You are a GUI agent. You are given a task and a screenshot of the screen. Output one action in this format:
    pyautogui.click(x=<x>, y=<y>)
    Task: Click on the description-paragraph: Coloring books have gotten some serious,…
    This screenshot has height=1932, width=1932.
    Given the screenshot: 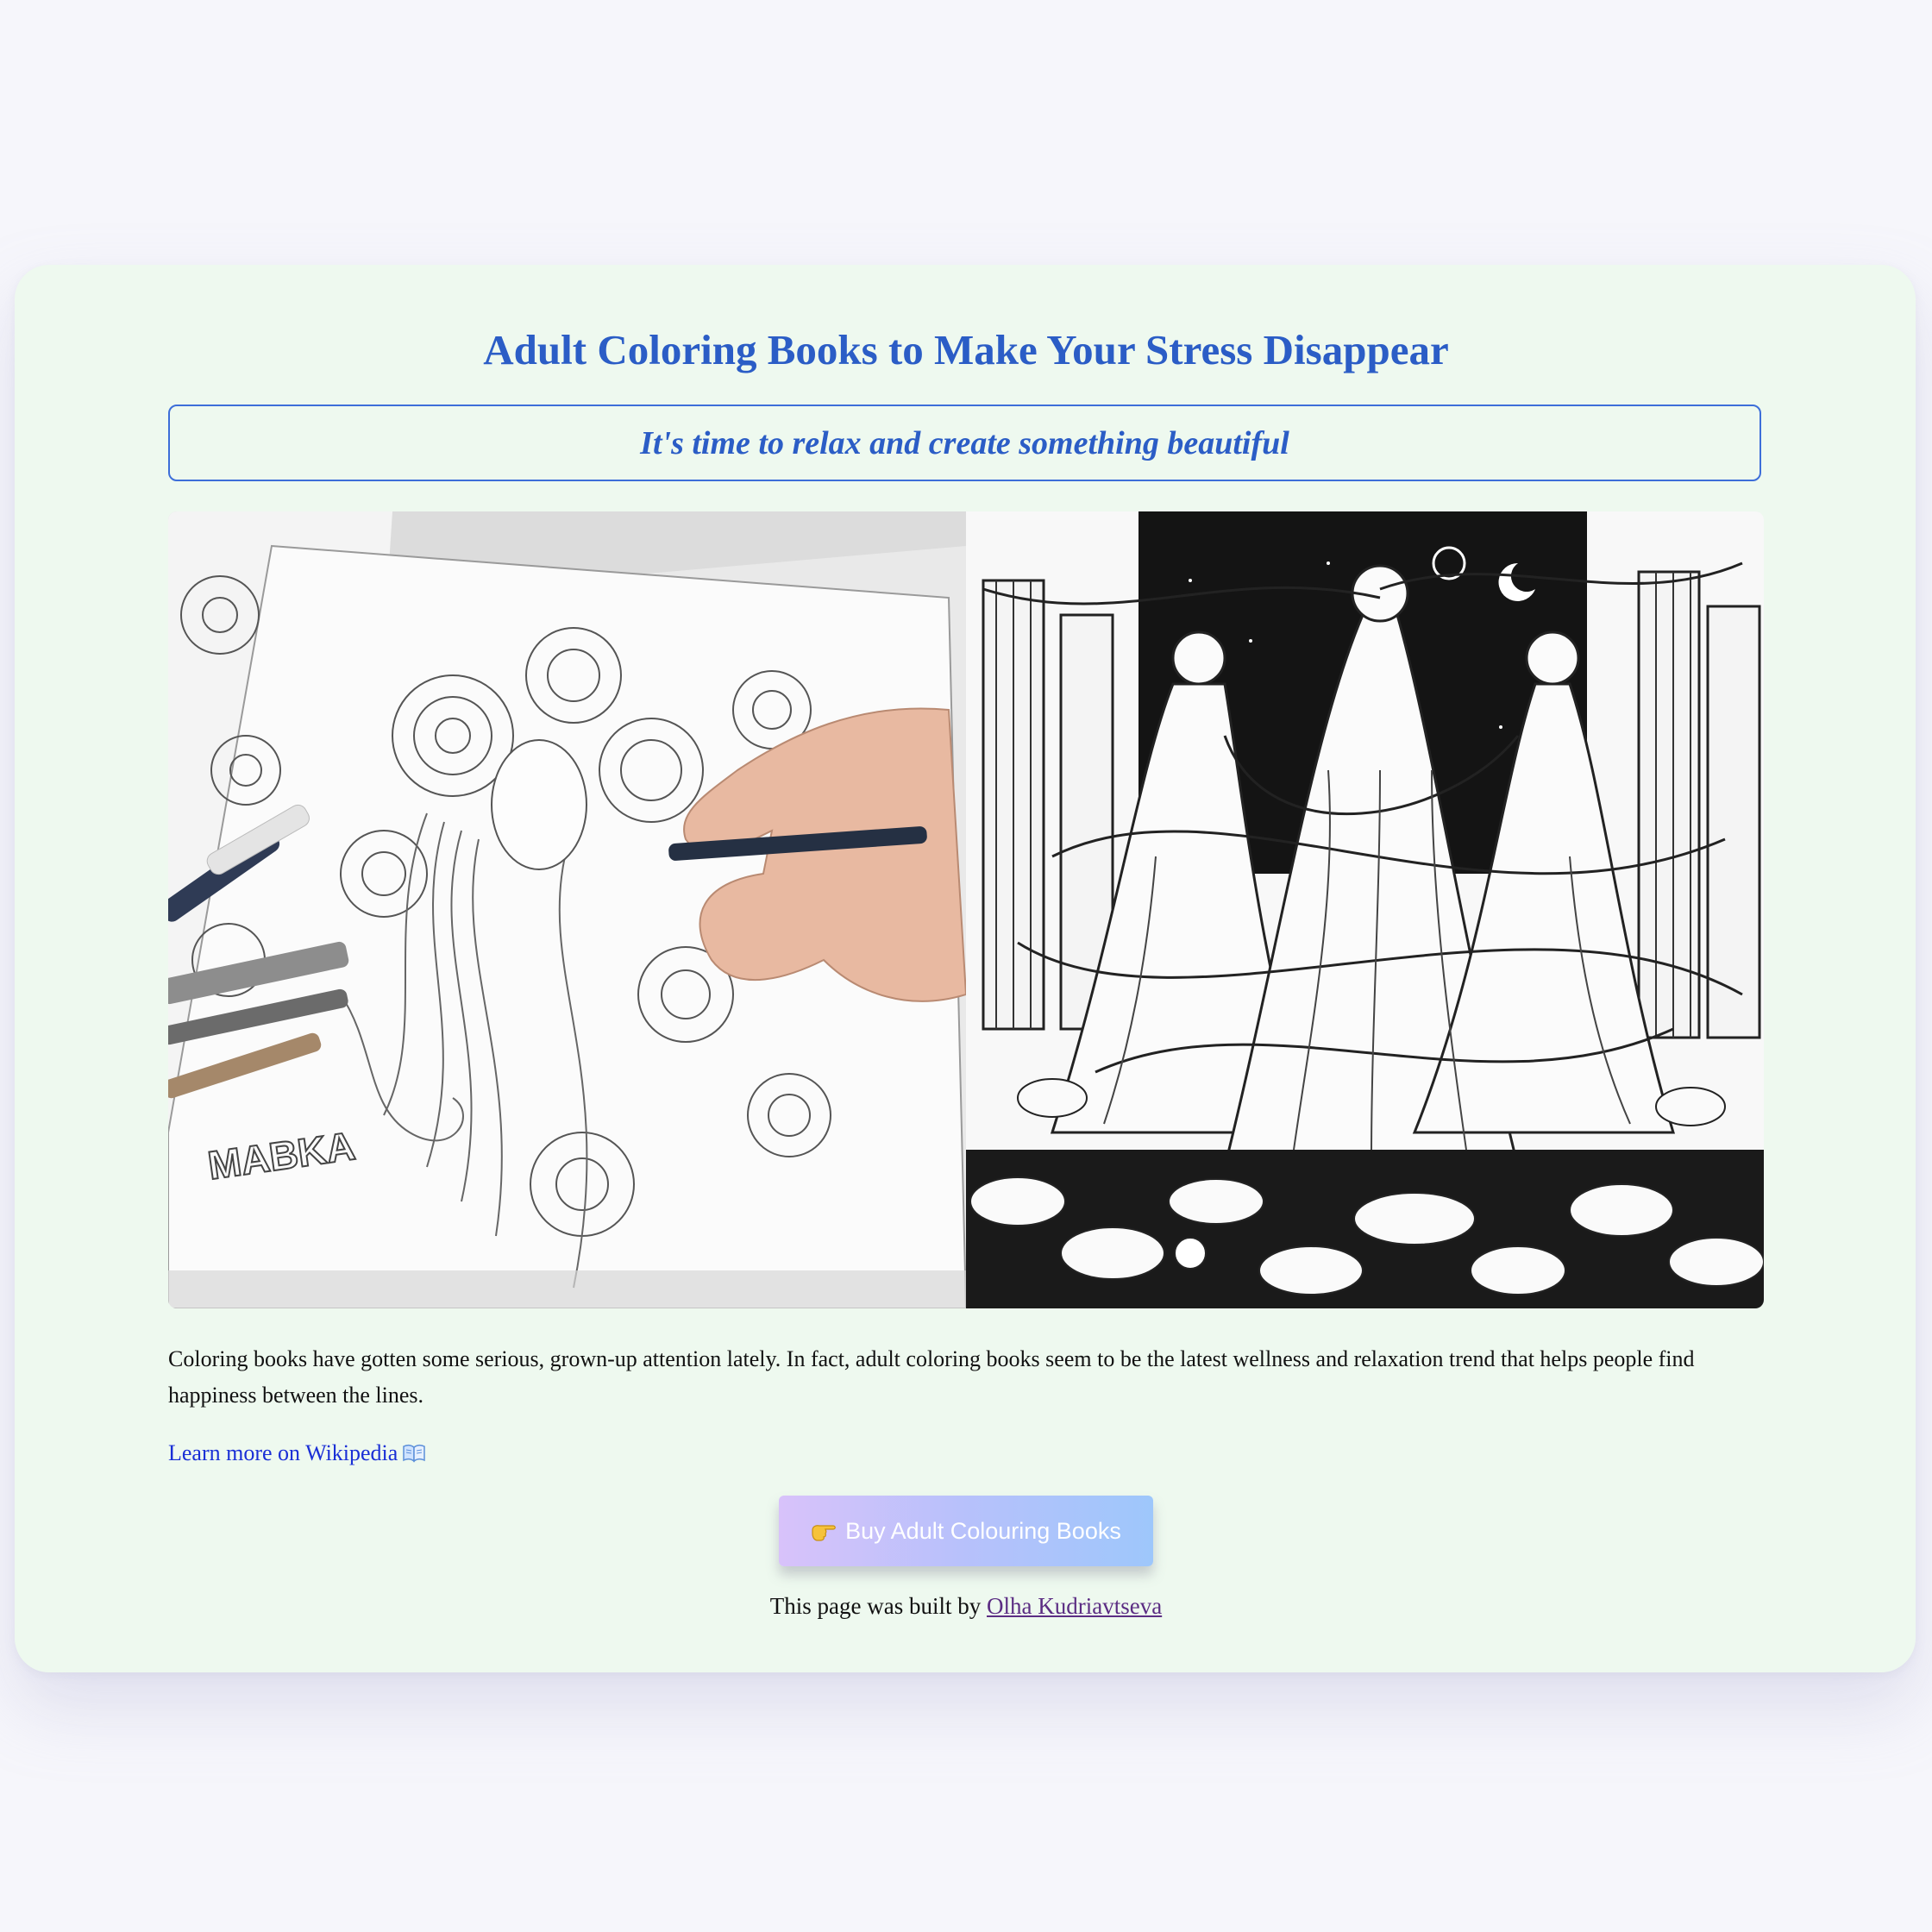 What is the action you would take?
    pyautogui.click(x=931, y=1377)
    